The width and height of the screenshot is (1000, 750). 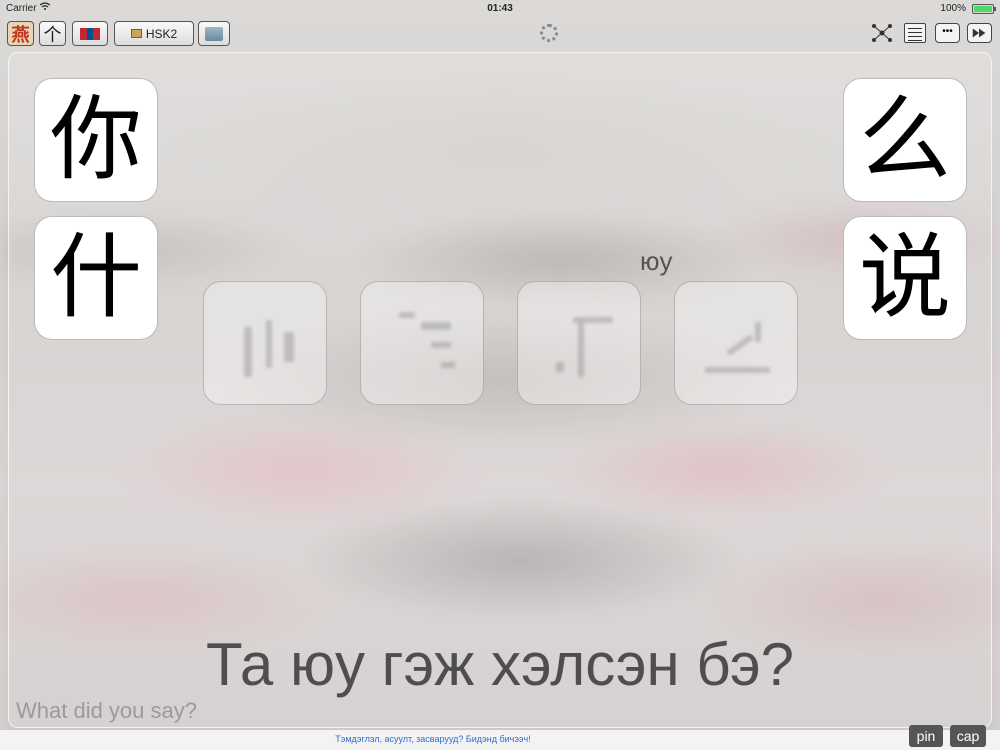 What do you see at coordinates (161, 33) in the screenshot?
I see `deck-label: HSK2` at bounding box center [161, 33].